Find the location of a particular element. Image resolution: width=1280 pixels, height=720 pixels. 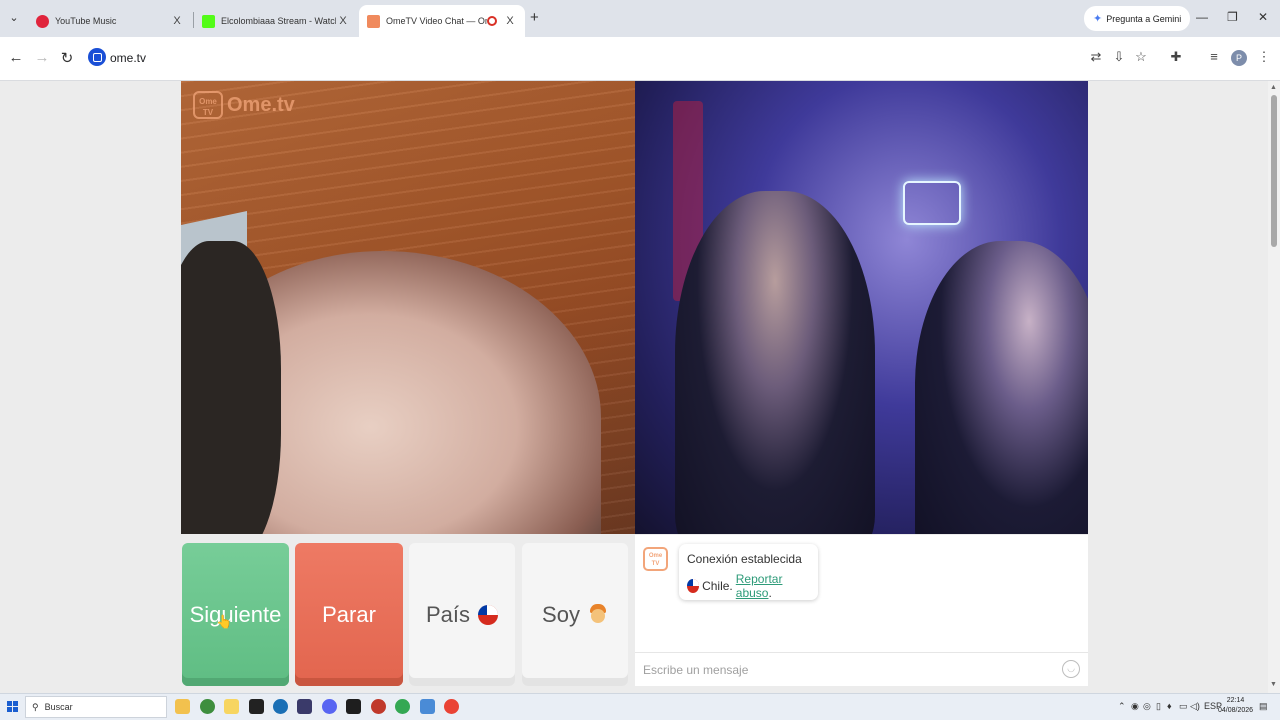

gender-button: Soy is located at coordinates (575, 614).